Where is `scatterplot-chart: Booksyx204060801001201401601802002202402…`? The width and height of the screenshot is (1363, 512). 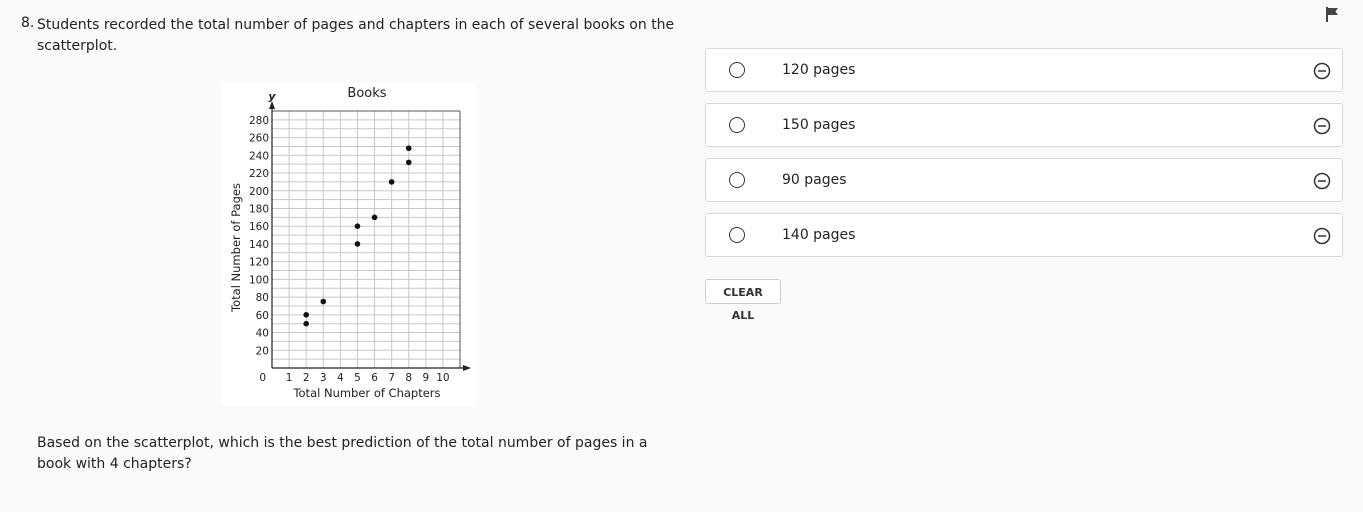
scatterplot-chart: Booksyx204060801001201401601802002202402… is located at coordinates (352, 243).